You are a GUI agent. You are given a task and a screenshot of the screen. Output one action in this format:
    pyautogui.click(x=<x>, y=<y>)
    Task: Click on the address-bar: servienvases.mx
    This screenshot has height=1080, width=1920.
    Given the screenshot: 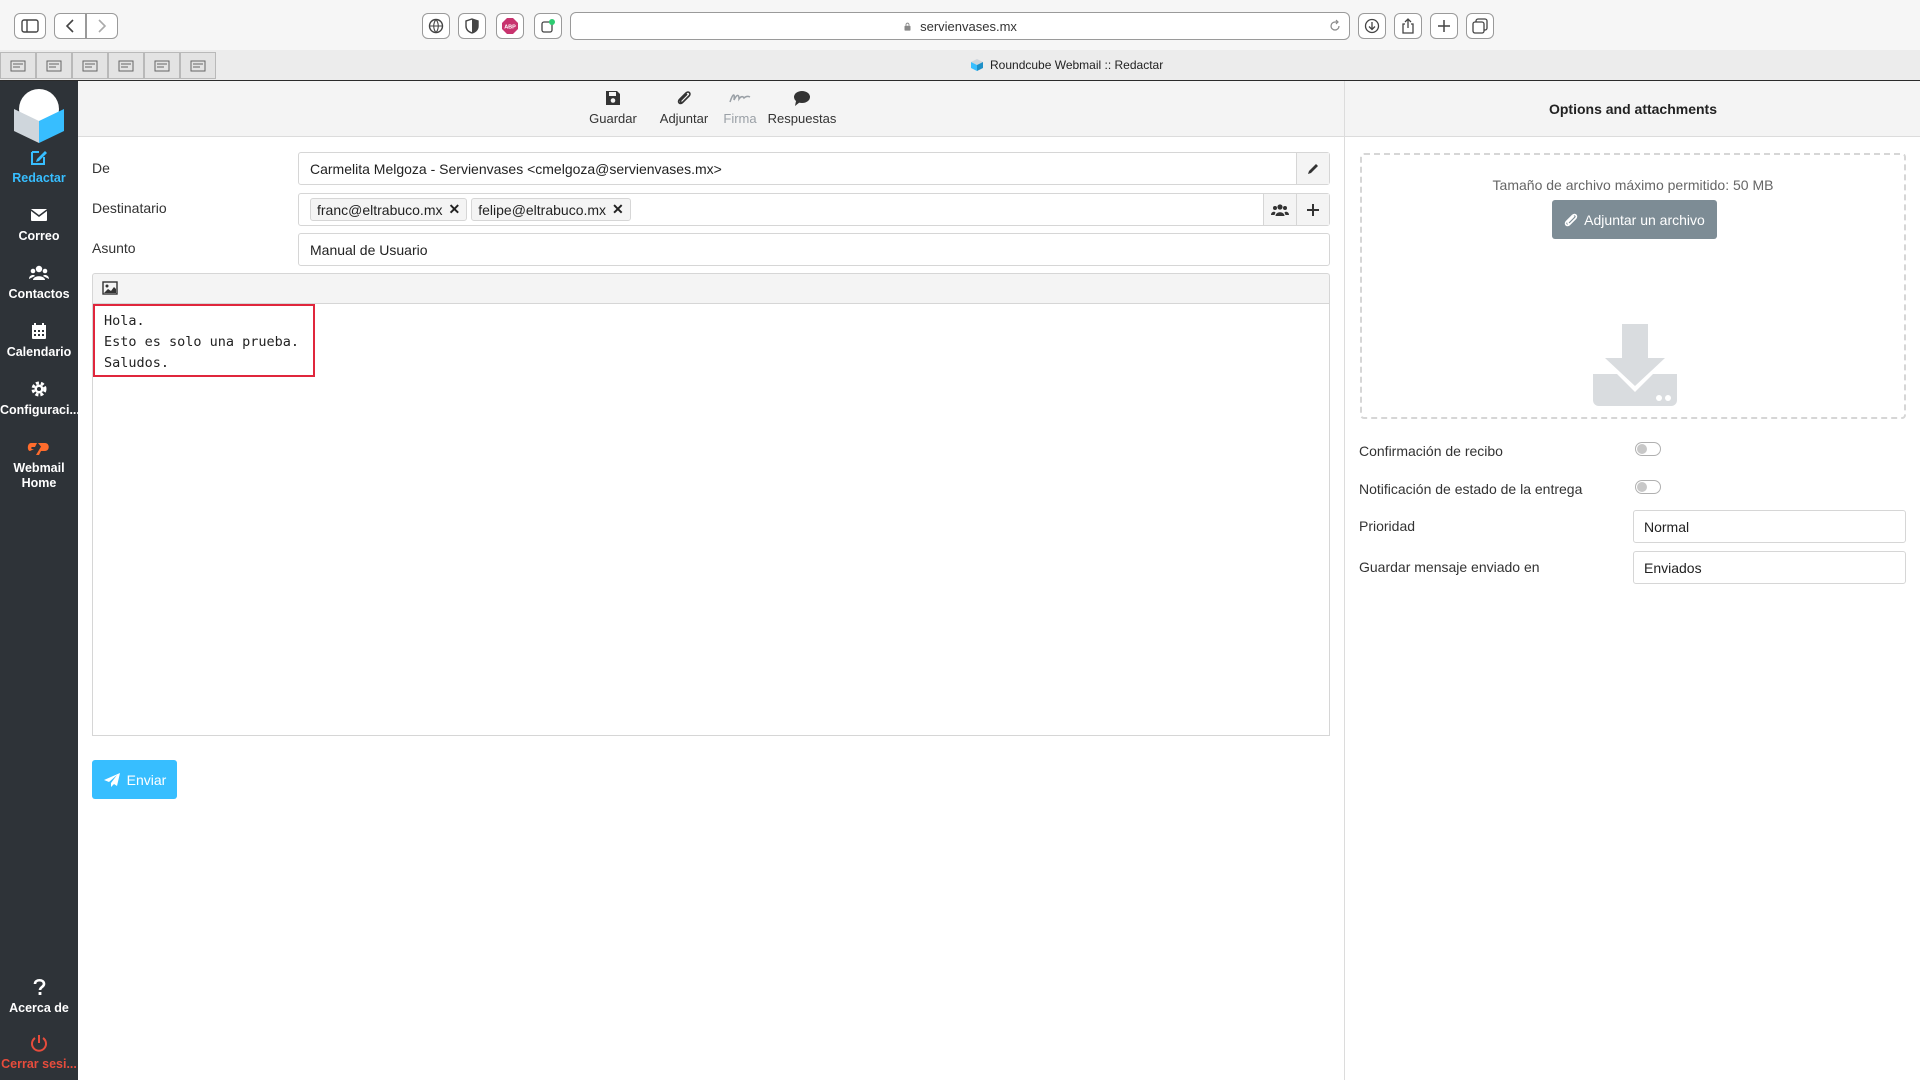 What is the action you would take?
    pyautogui.click(x=960, y=26)
    